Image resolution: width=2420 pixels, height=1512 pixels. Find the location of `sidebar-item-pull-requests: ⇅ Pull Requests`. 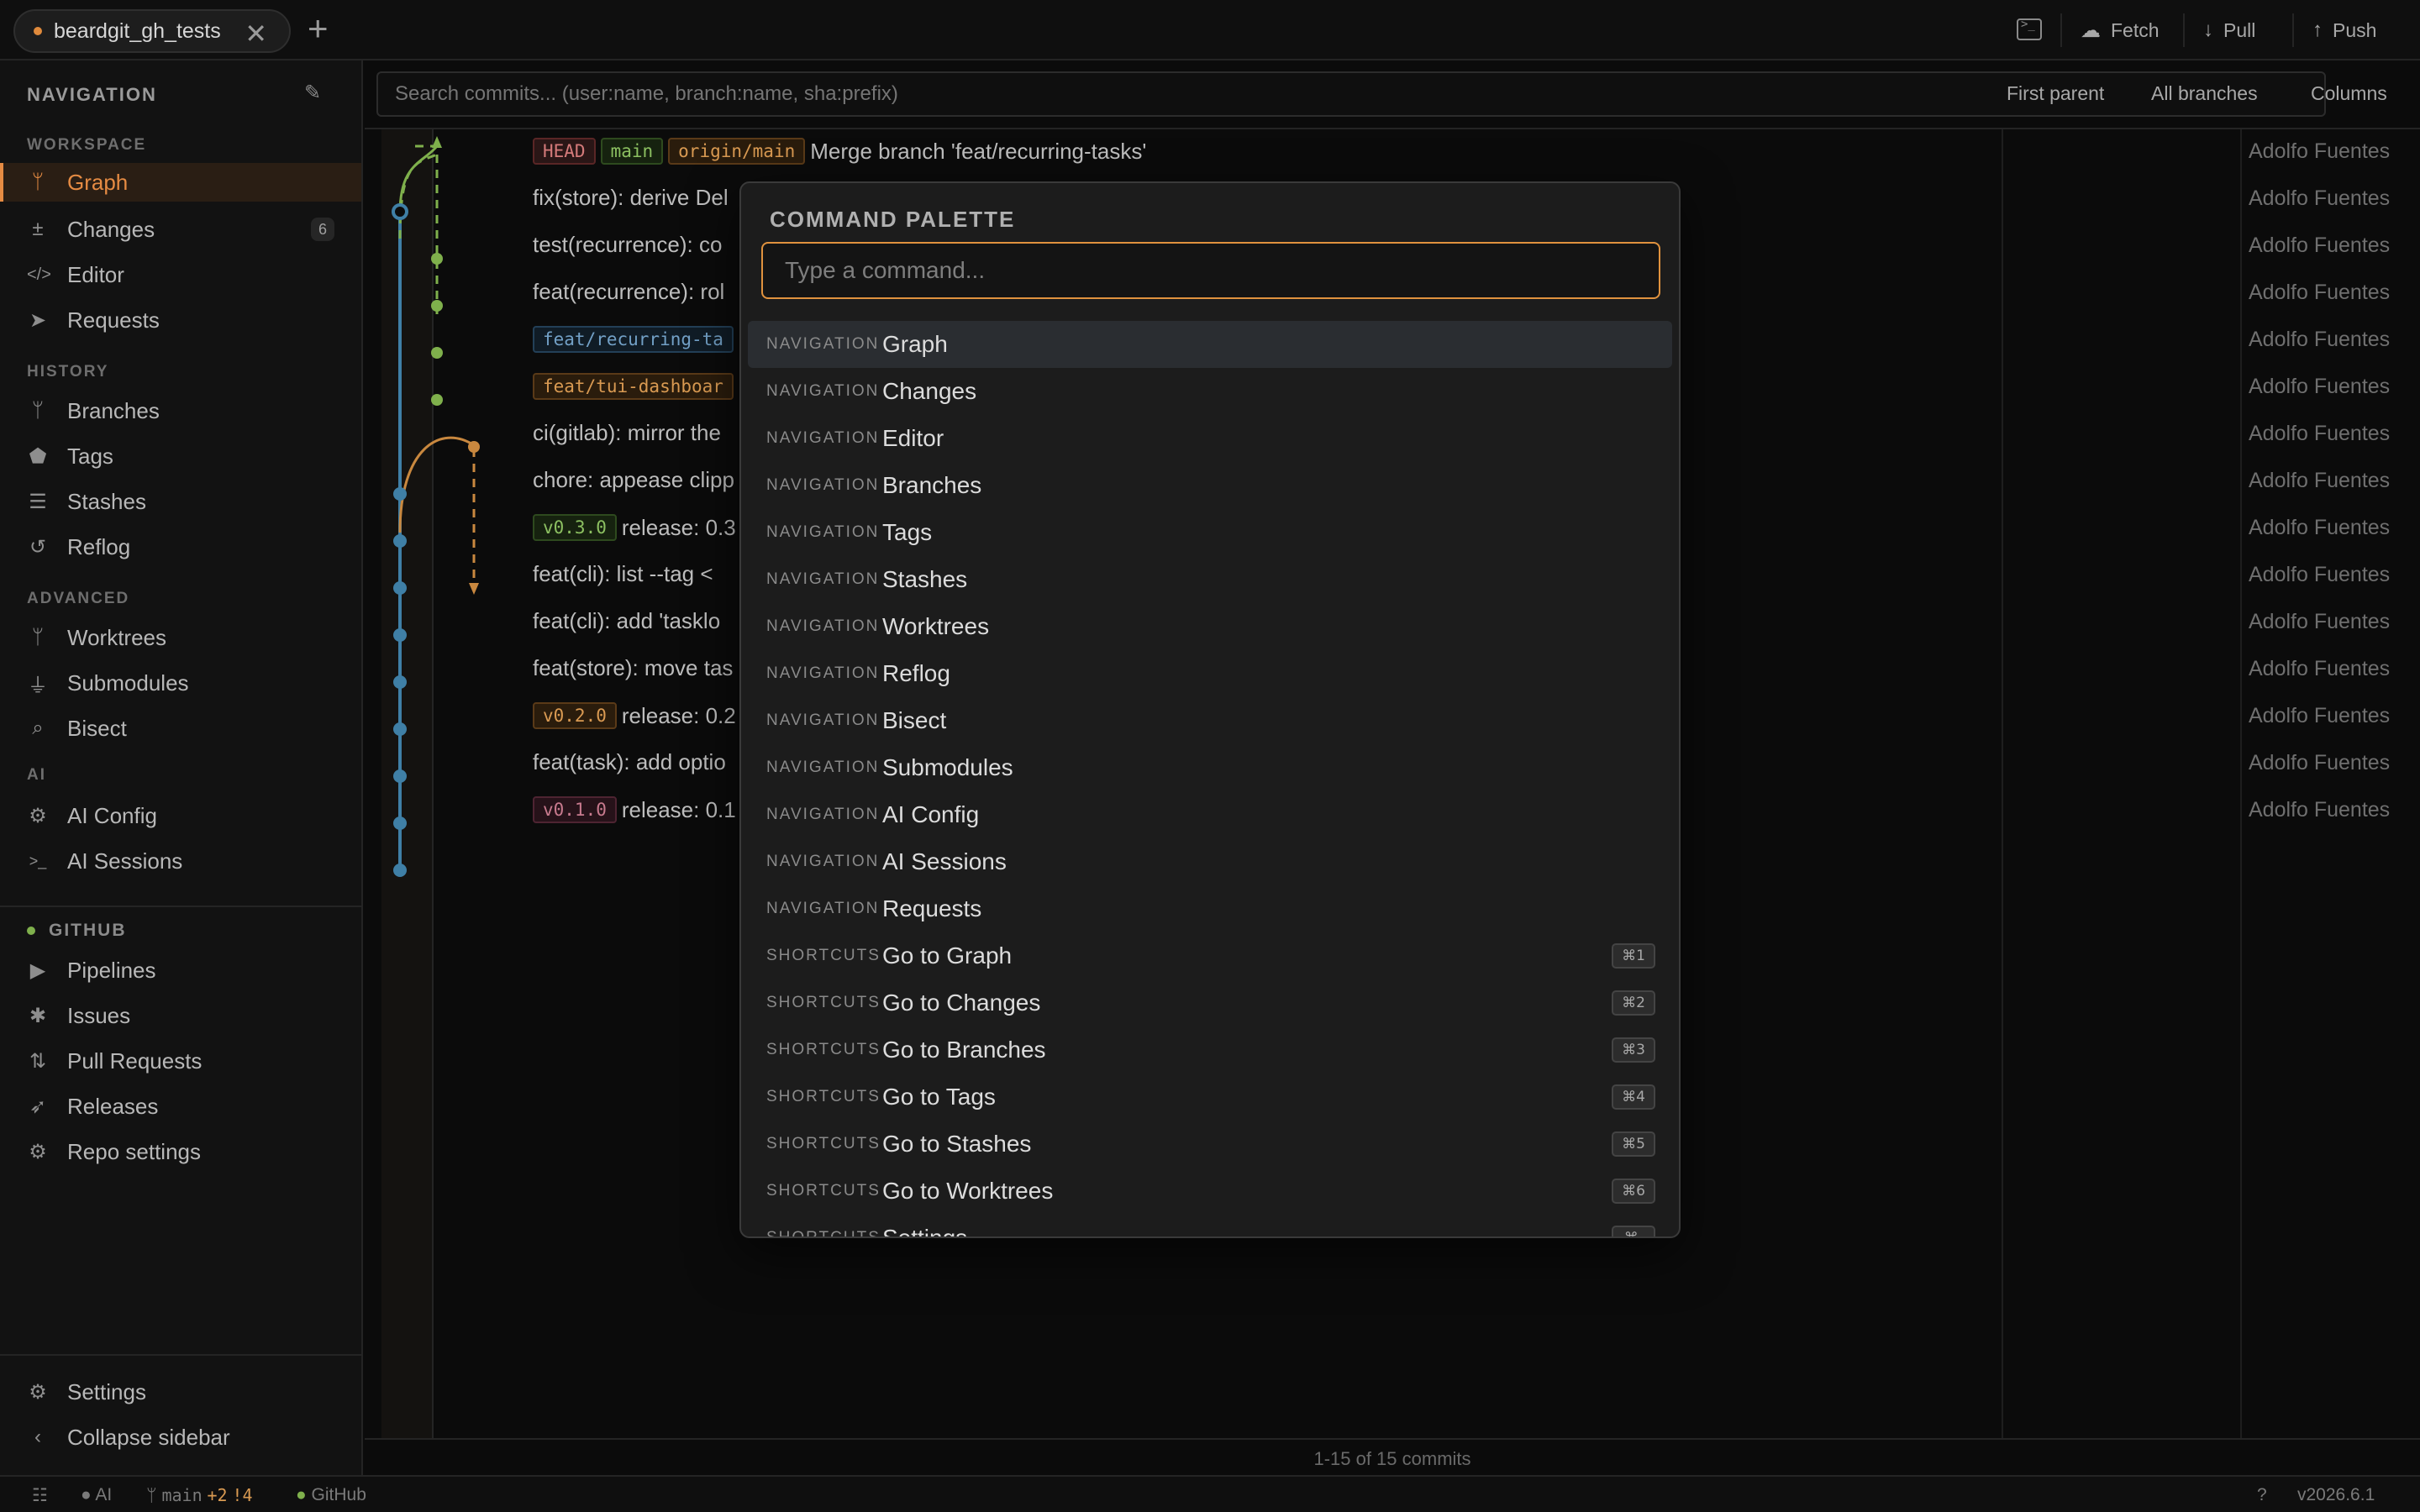

sidebar-item-pull-requests: ⇅ Pull Requests is located at coordinates (180, 1061).